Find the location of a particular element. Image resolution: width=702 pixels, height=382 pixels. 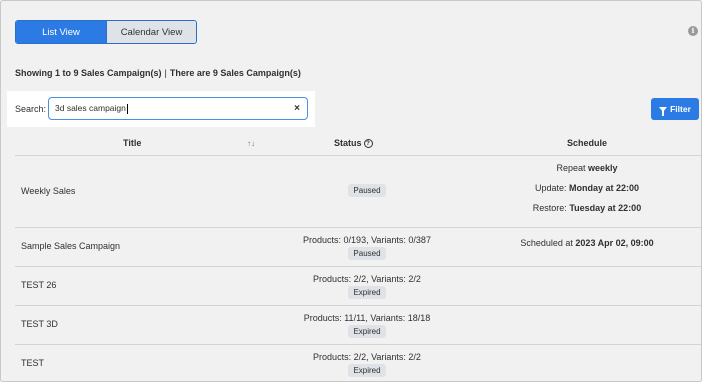

products-count: Products: 11/11, Variants: 18/18 is located at coordinates (367, 318).